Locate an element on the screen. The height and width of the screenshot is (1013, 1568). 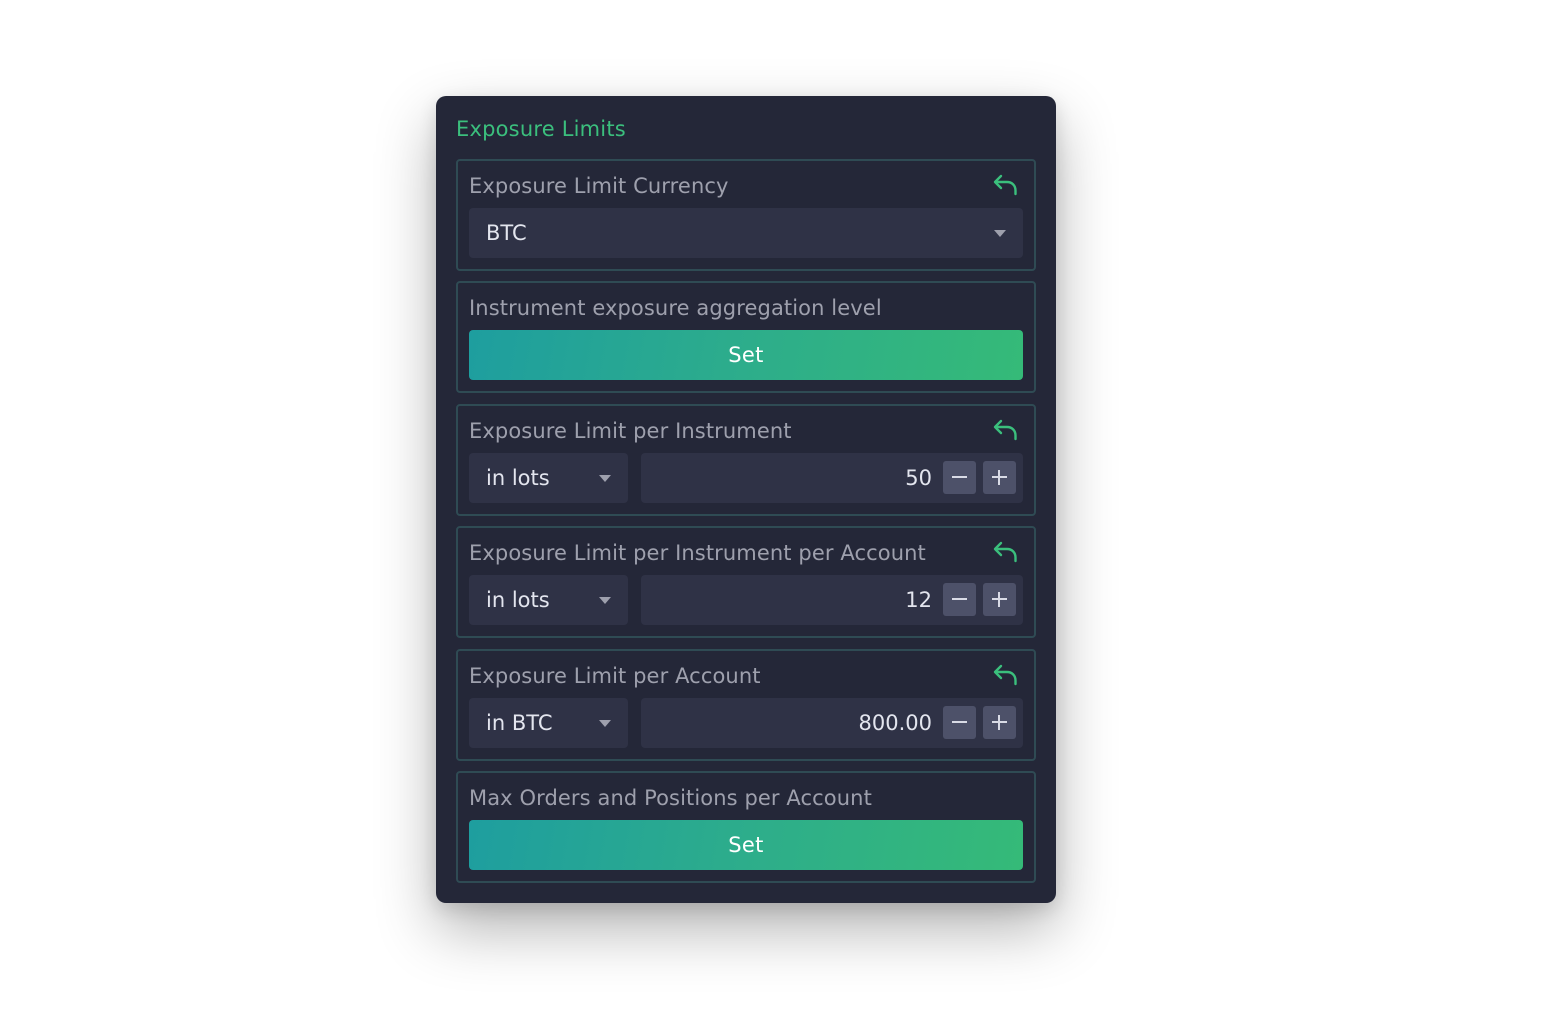
per-account-unit-value: in BTC is located at coordinates (519, 723).